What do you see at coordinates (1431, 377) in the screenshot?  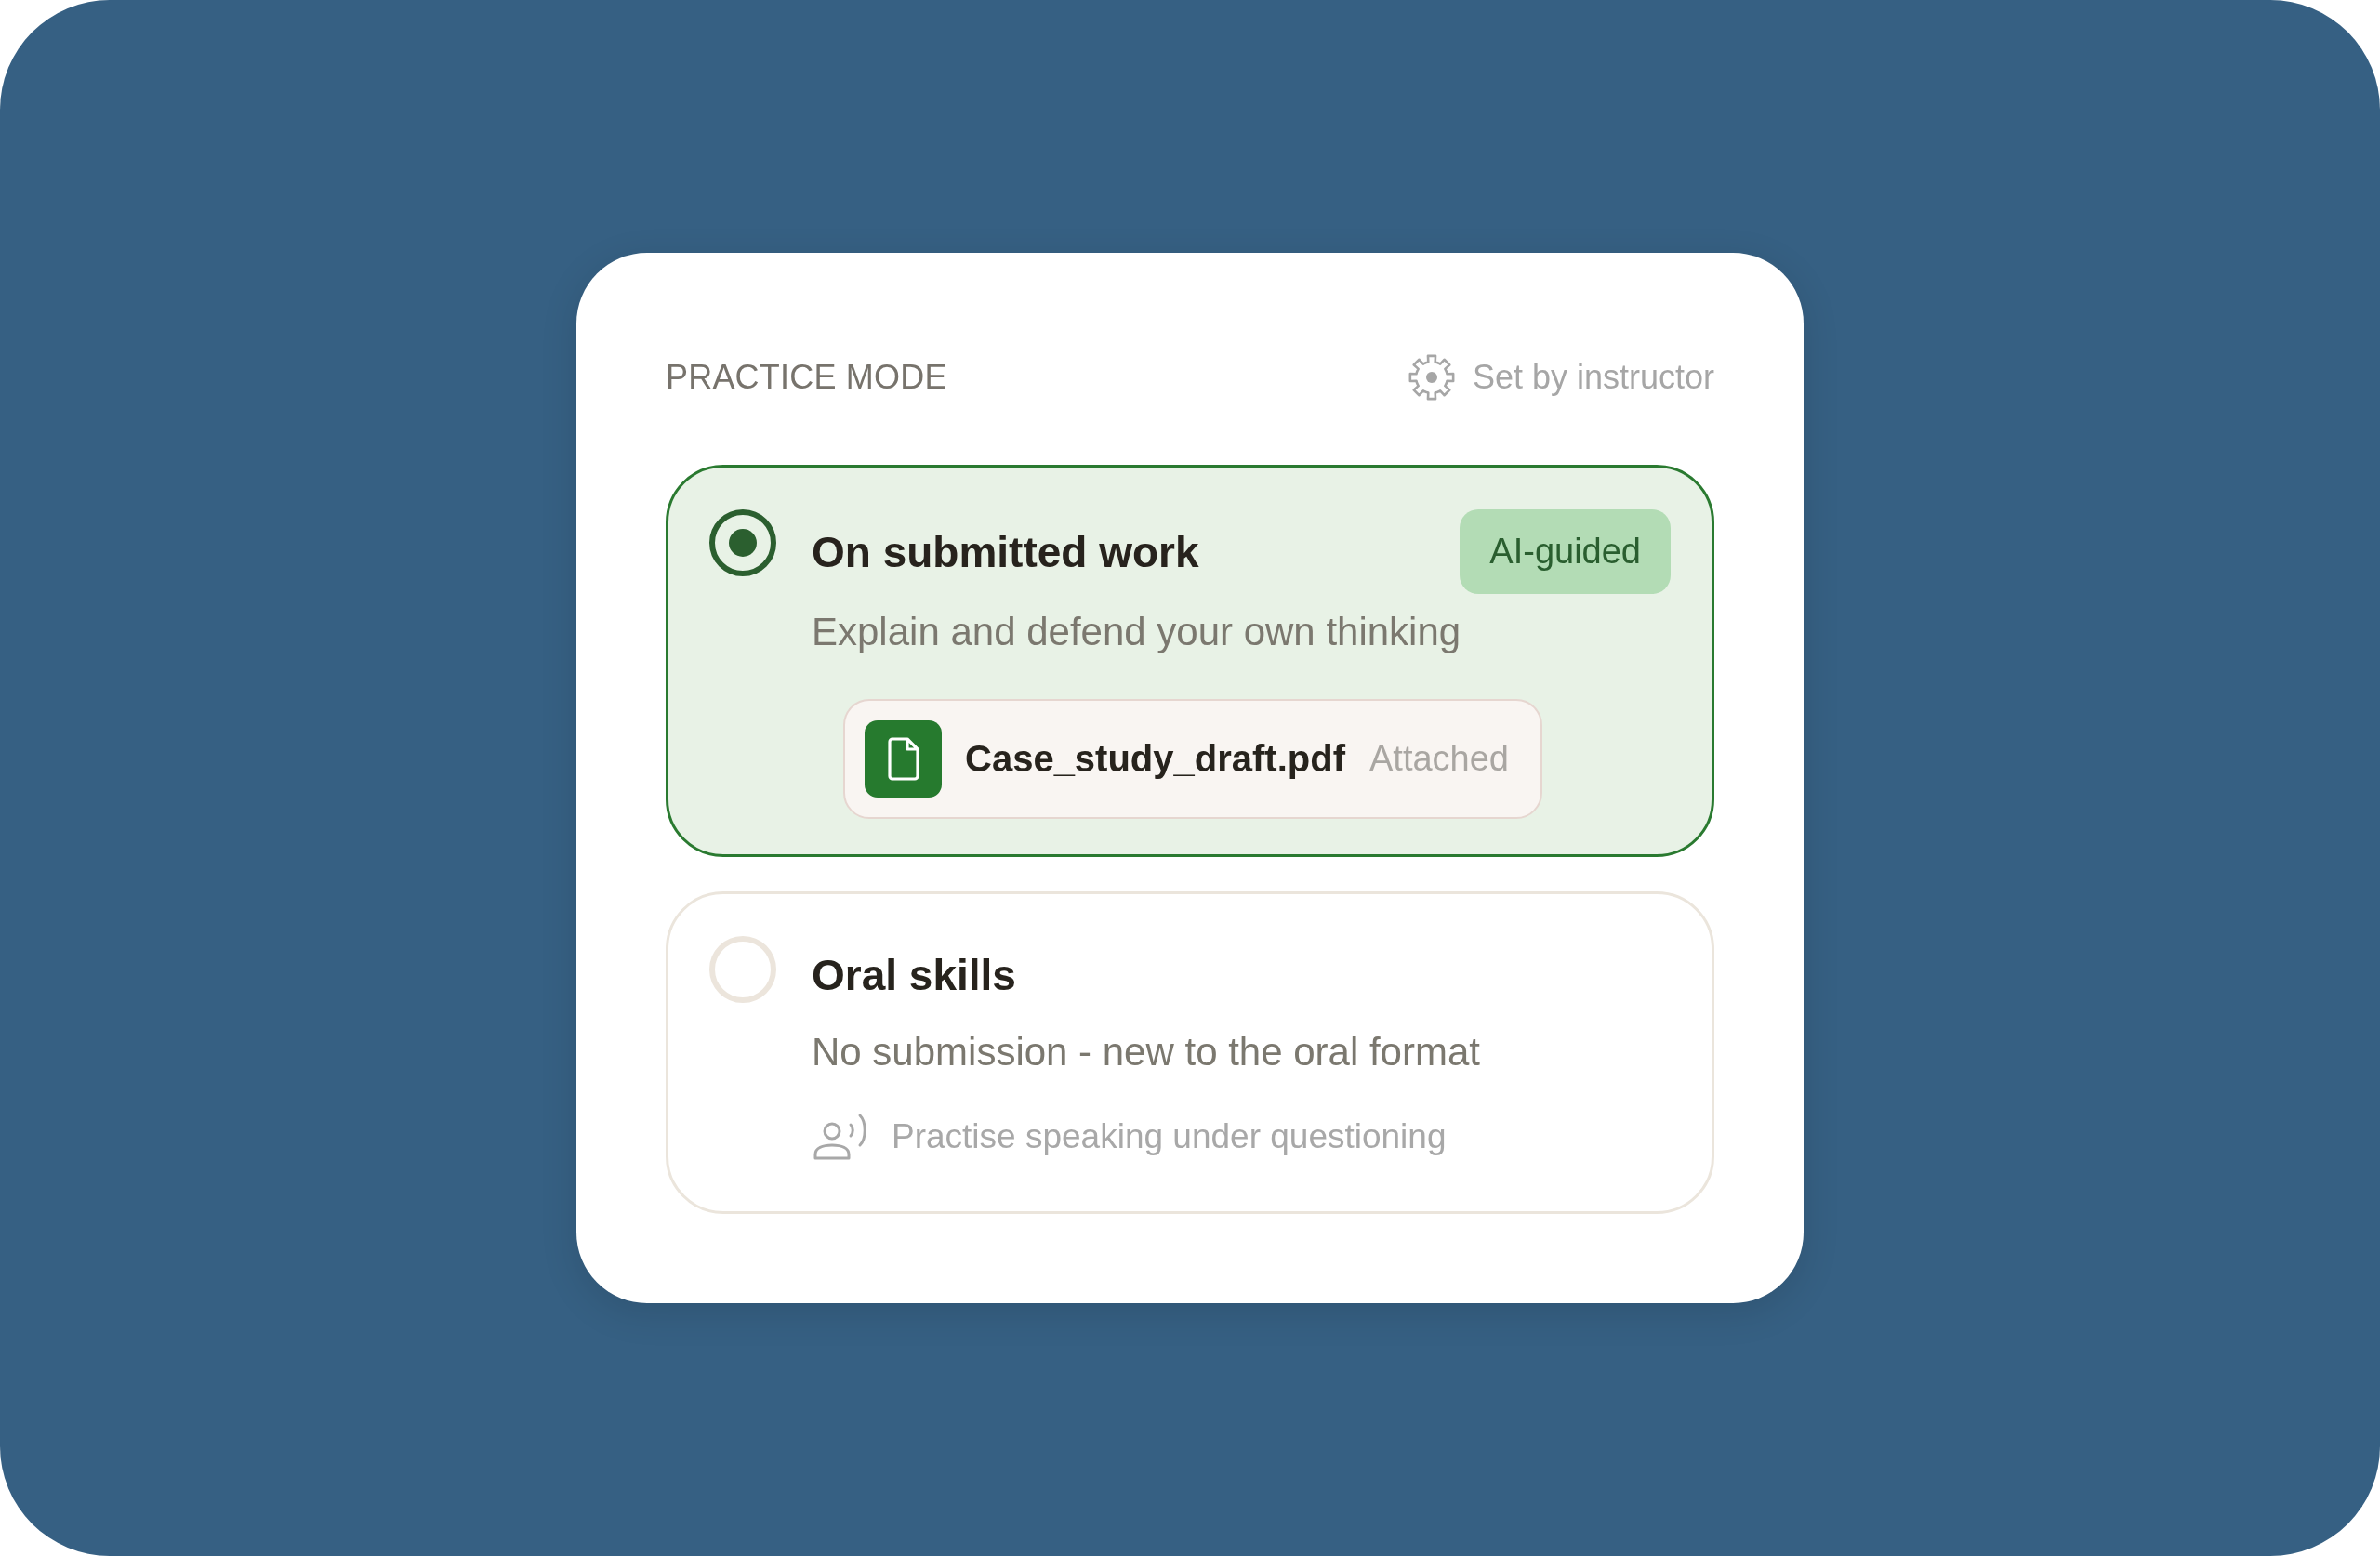 I see `settings-icon` at bounding box center [1431, 377].